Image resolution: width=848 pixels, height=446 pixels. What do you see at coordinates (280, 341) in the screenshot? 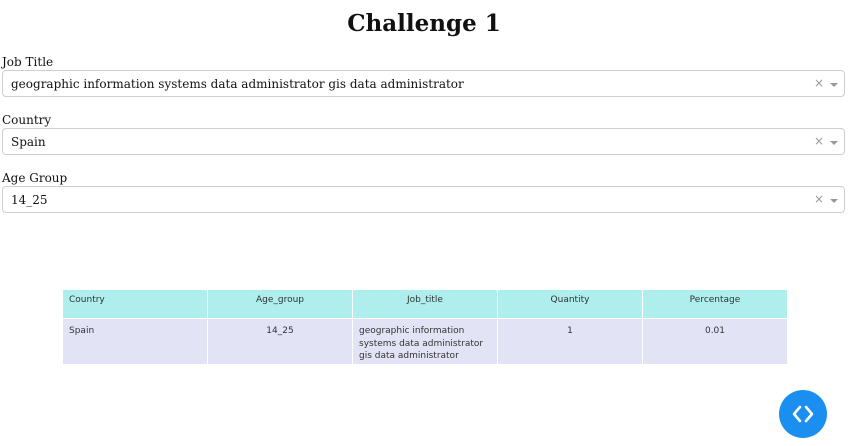
I see `cell-age-group: 14_25` at bounding box center [280, 341].